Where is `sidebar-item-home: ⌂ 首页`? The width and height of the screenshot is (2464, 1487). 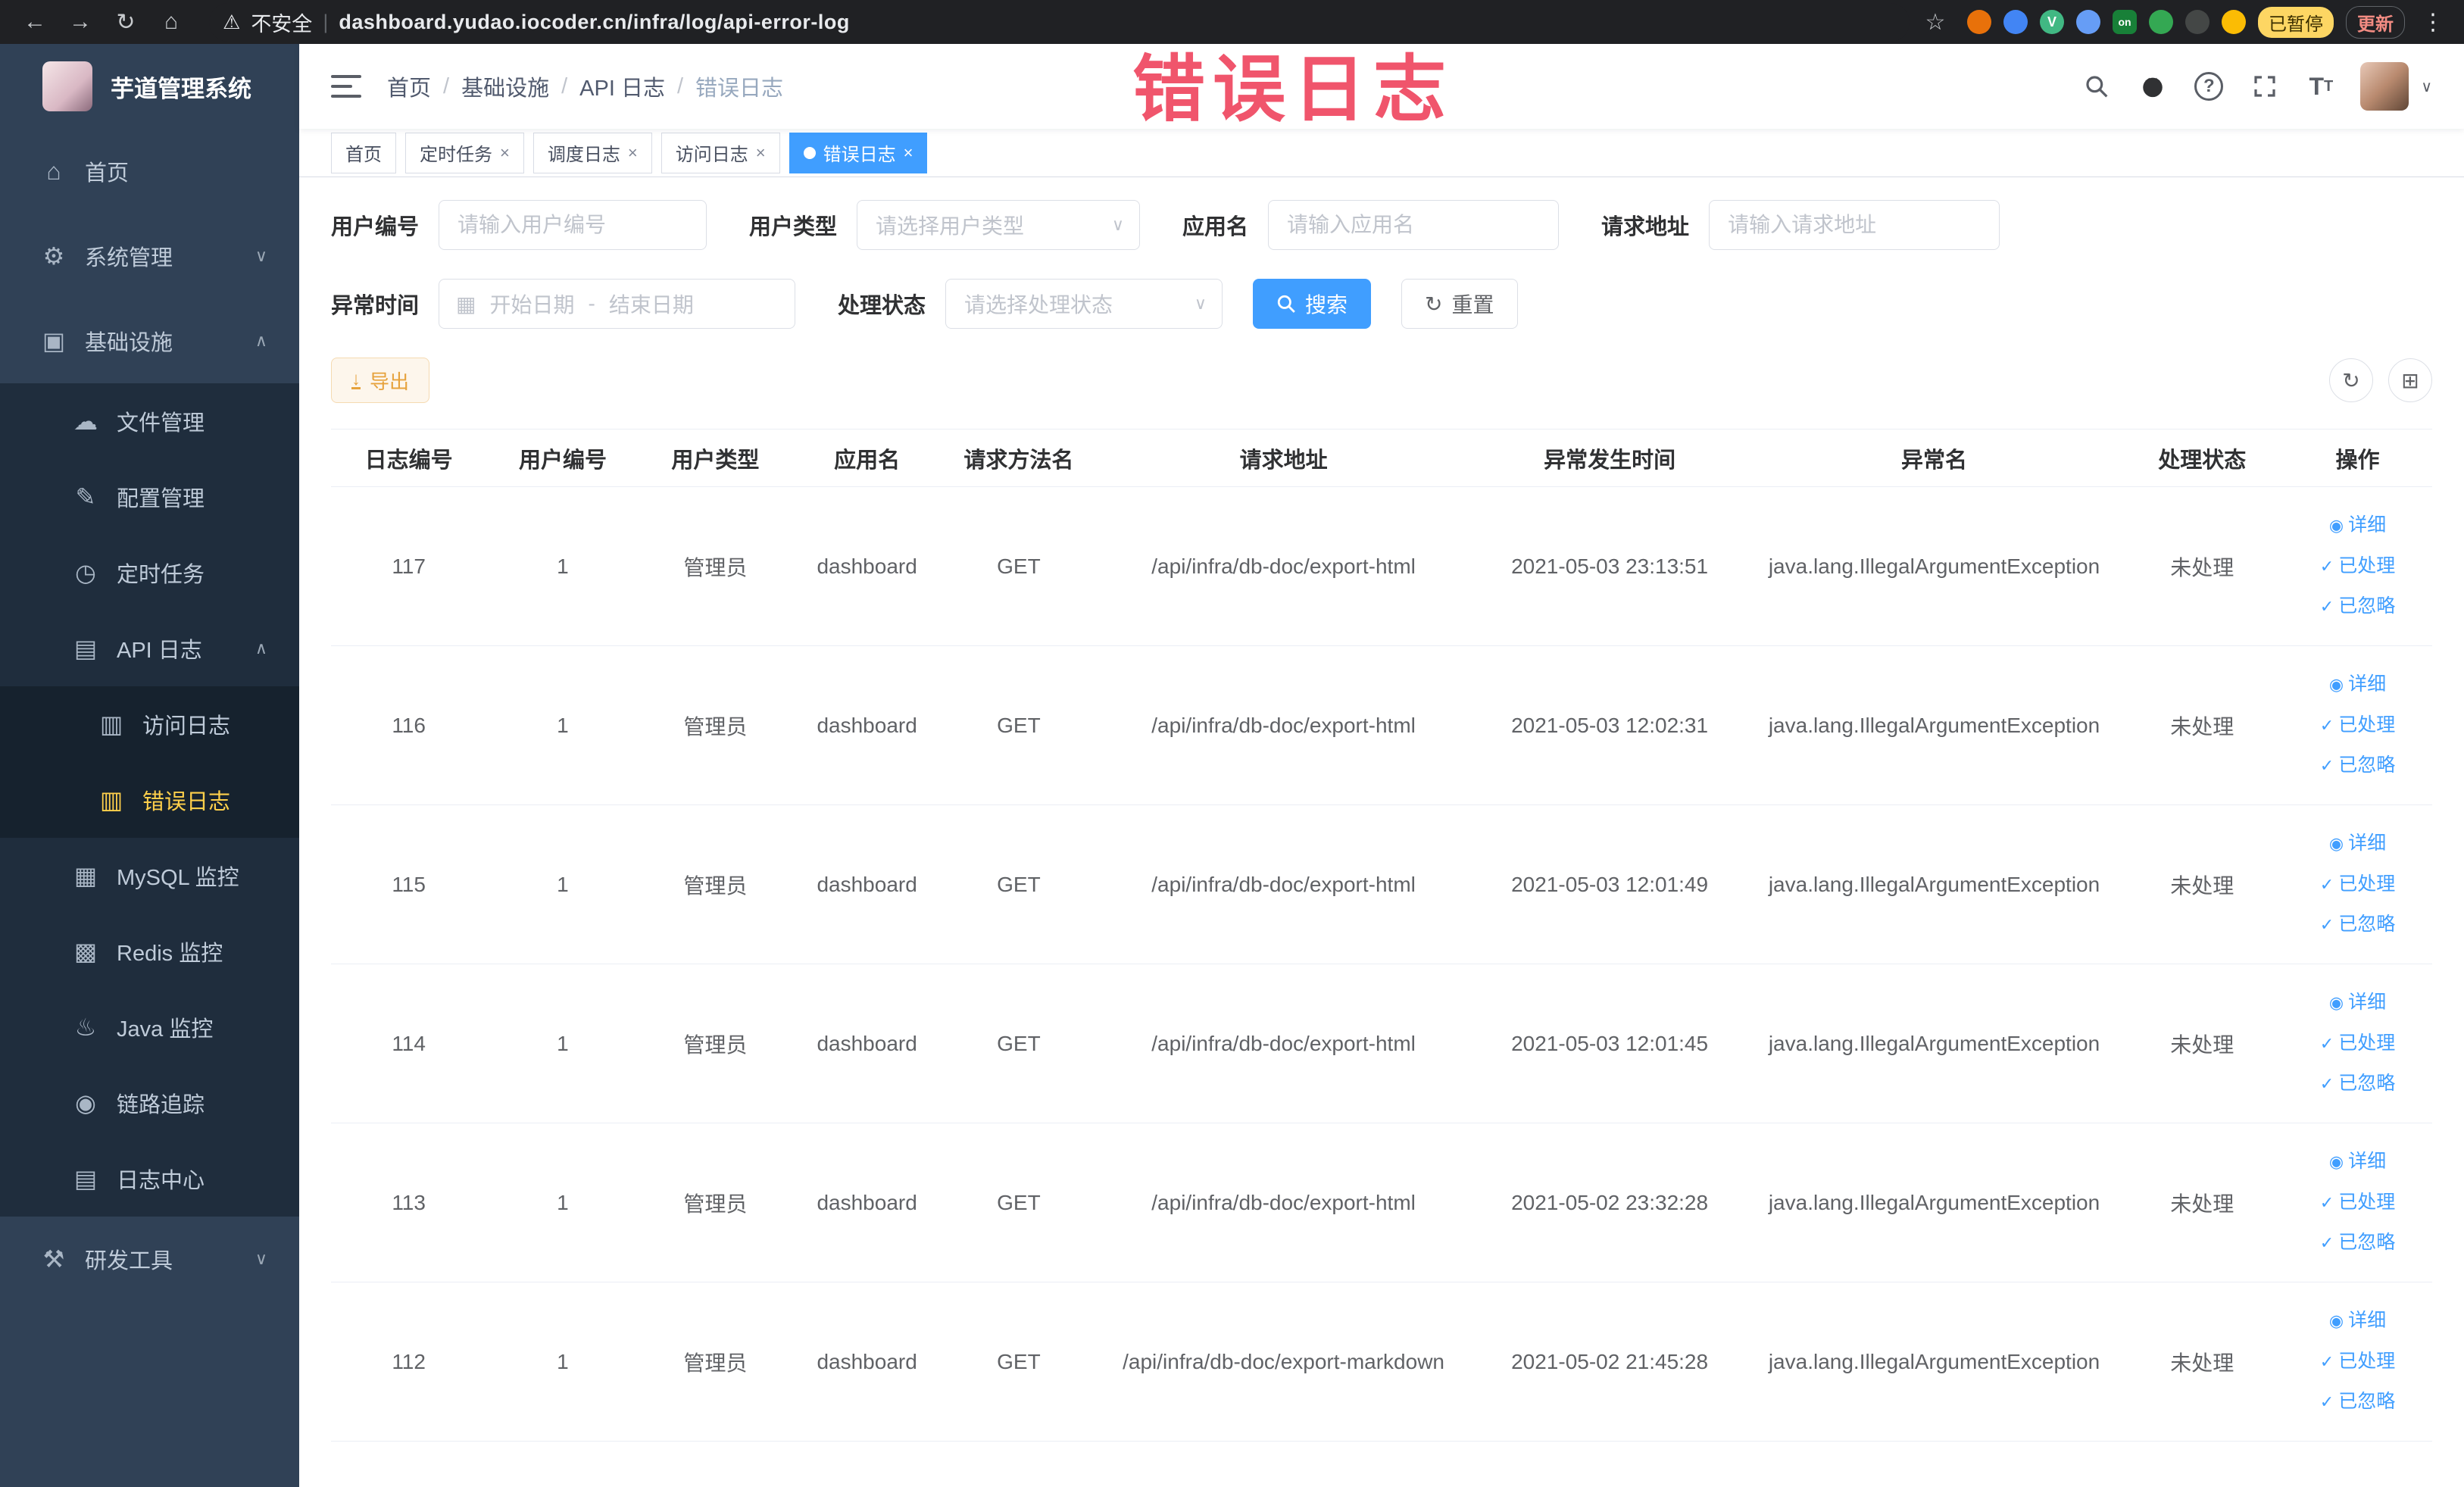
sidebar-item-home: ⌂ 首页 is located at coordinates (149, 171).